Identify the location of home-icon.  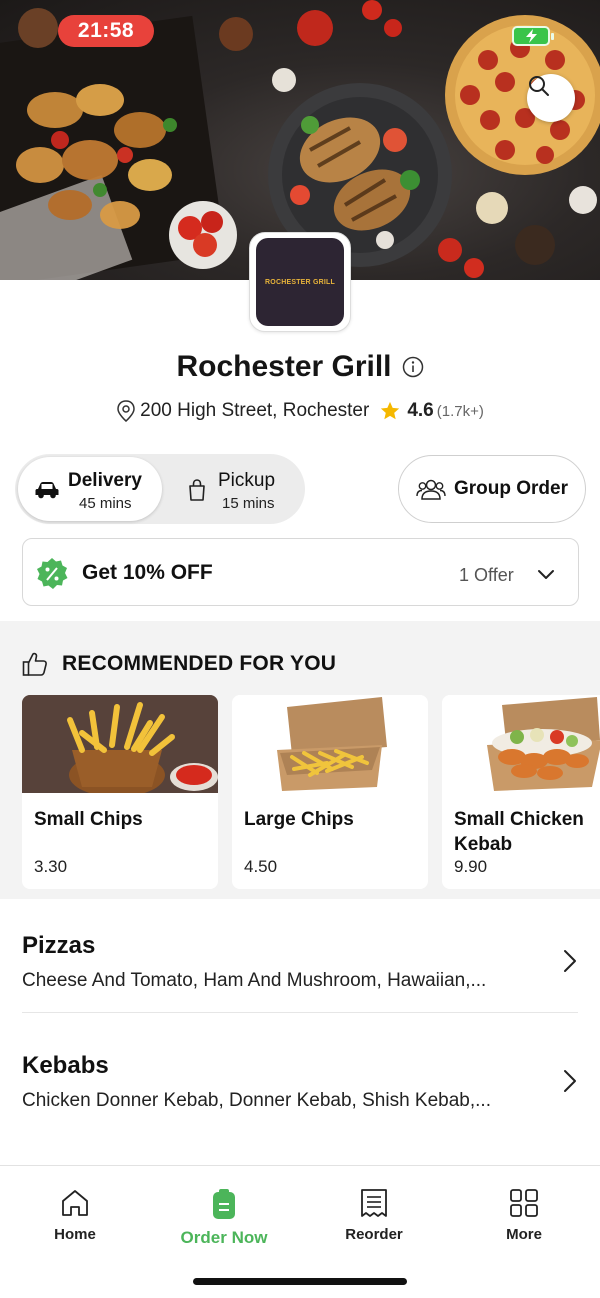
(75, 1203).